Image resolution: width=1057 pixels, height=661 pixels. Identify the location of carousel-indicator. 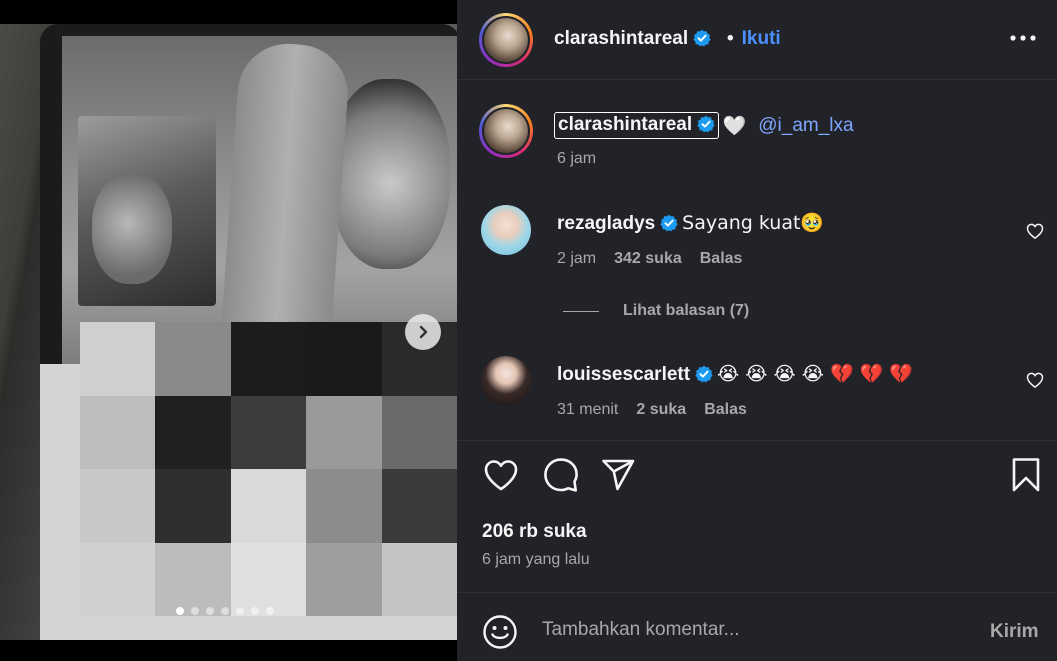
(225, 611).